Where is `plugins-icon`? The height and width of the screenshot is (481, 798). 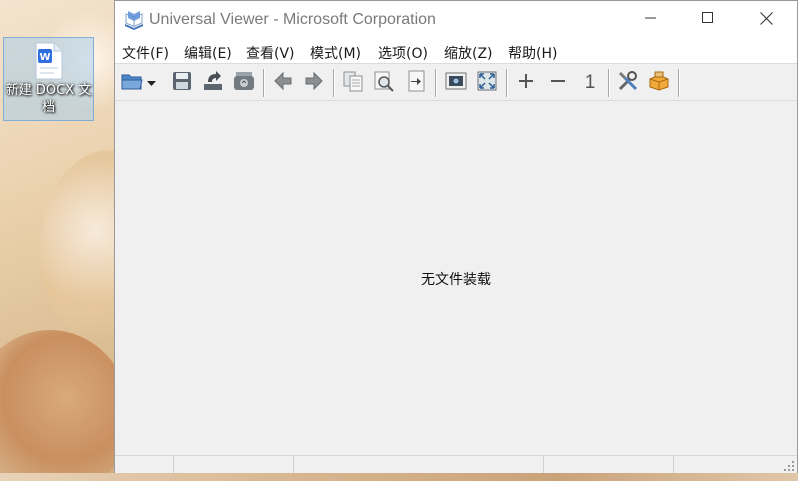
plugins-icon is located at coordinates (659, 83).